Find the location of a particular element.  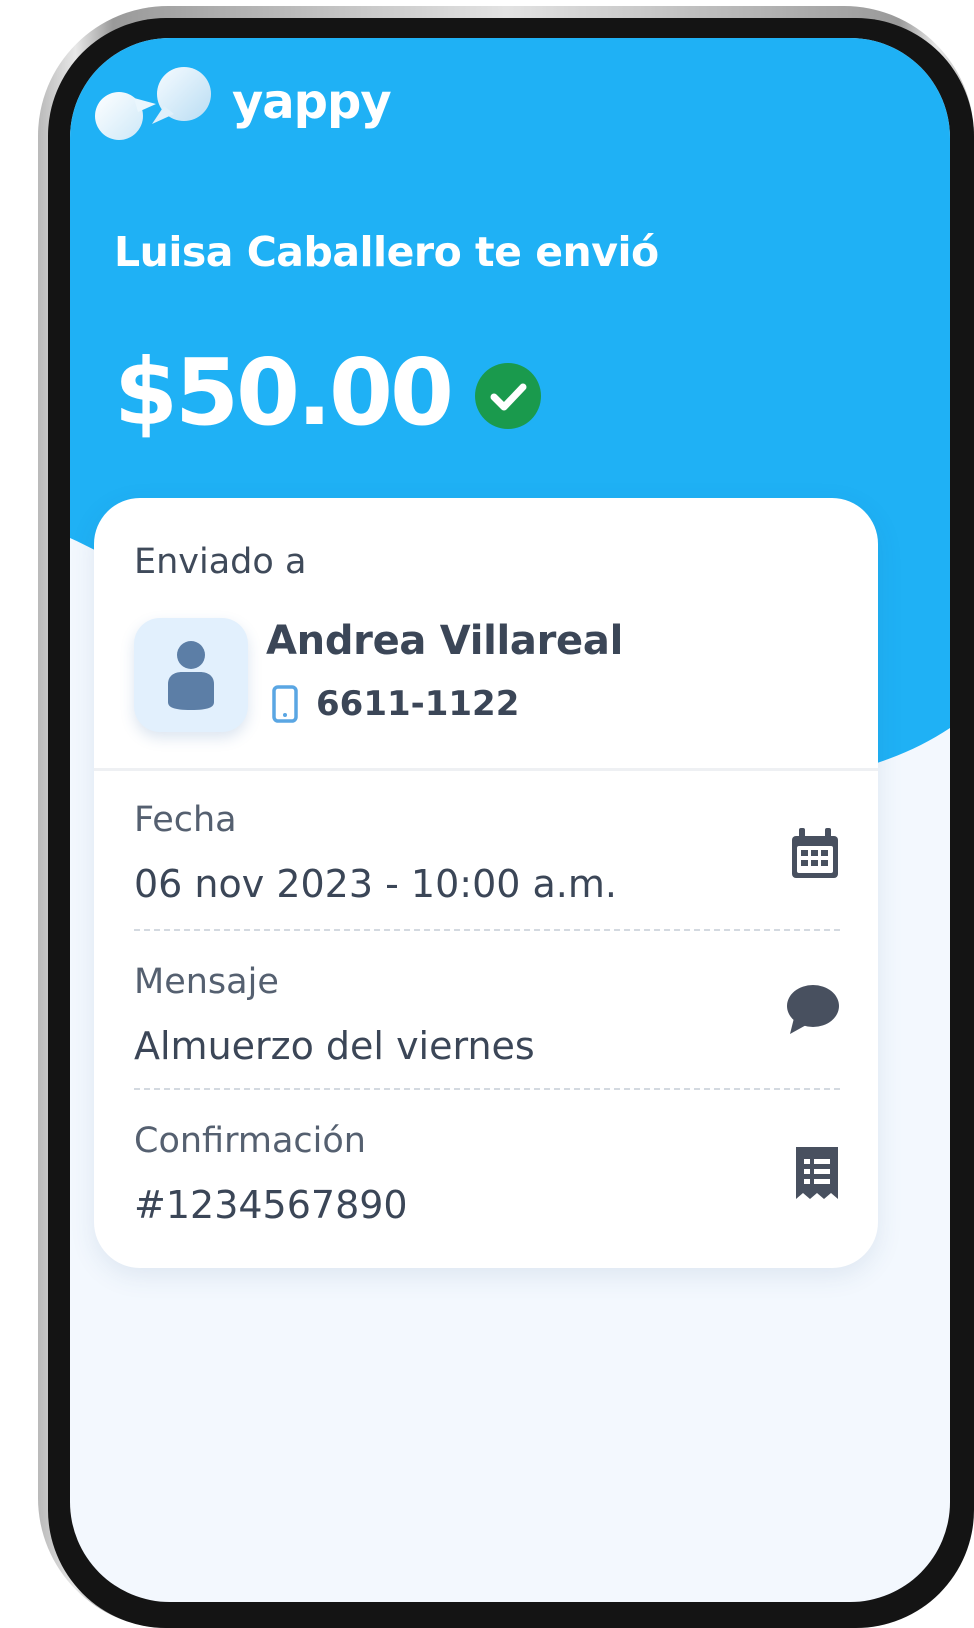

receipt-icon is located at coordinates (817, 1173).